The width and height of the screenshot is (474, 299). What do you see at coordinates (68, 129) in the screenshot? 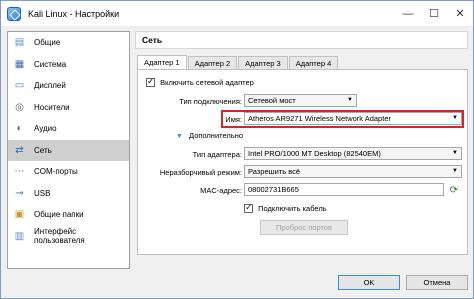
I see `sidebar-item-audio: ◐ Аудио` at bounding box center [68, 129].